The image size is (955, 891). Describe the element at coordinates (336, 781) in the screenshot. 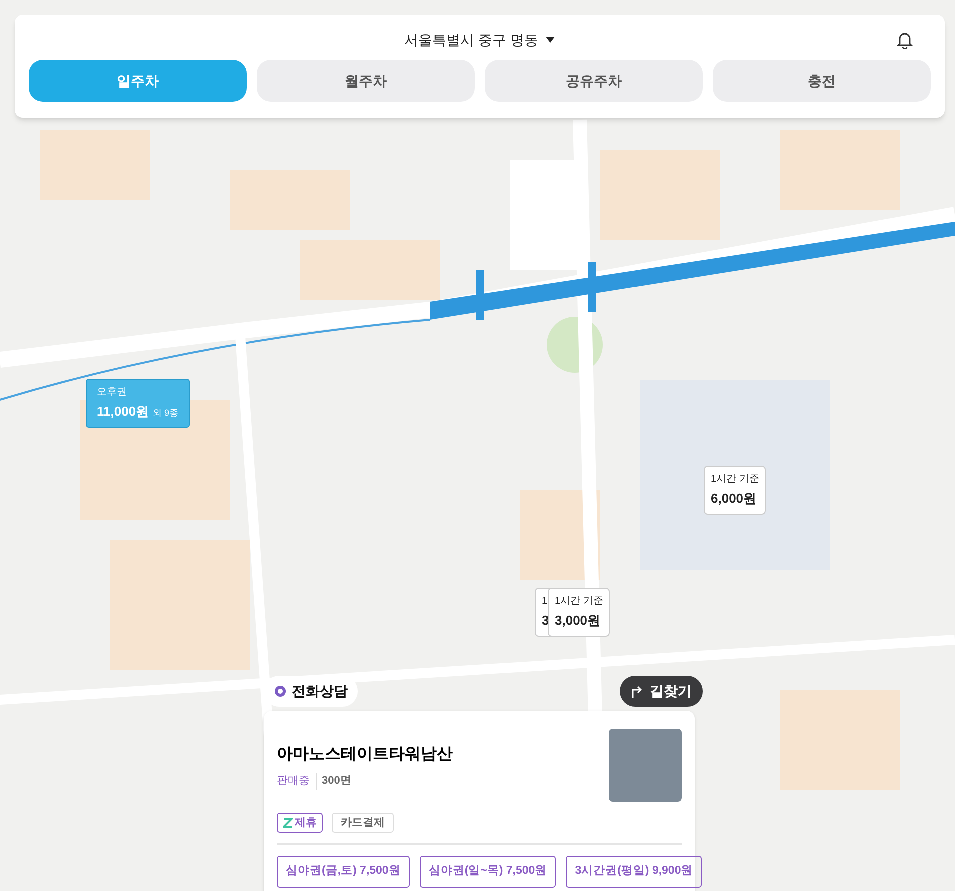

I see `space-count: 300면` at that location.